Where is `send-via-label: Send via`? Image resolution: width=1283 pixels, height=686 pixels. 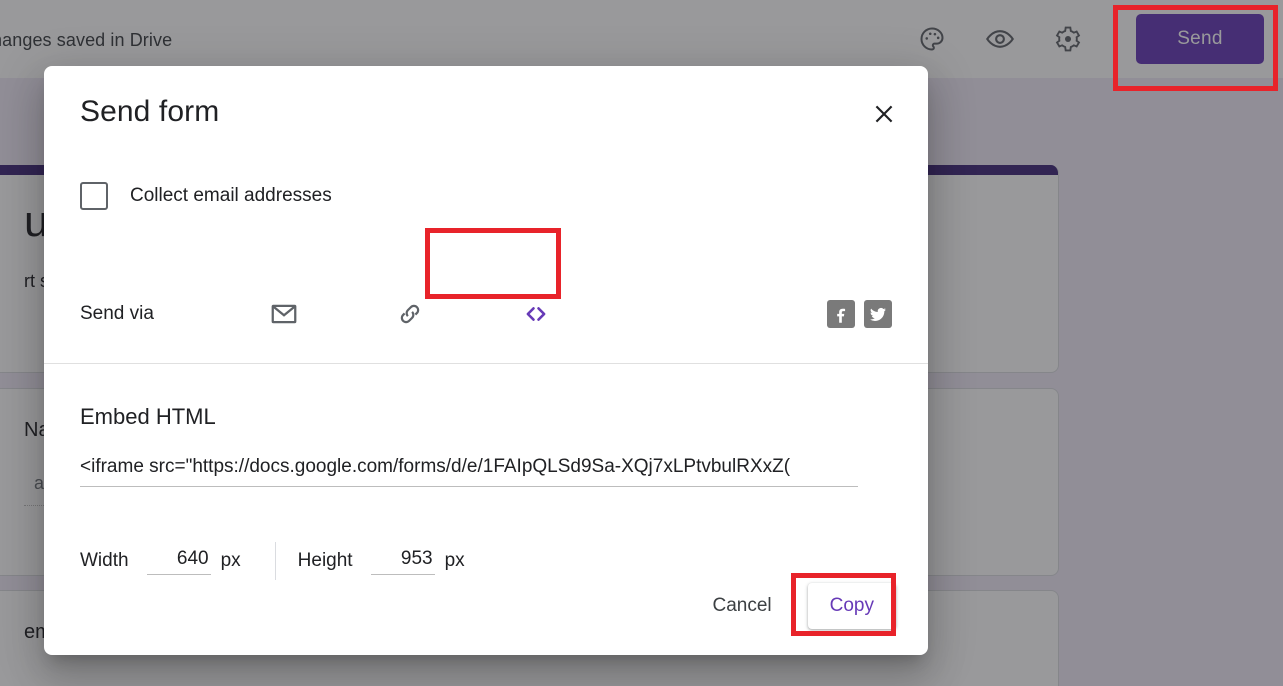
send-via-label: Send via is located at coordinates (117, 313).